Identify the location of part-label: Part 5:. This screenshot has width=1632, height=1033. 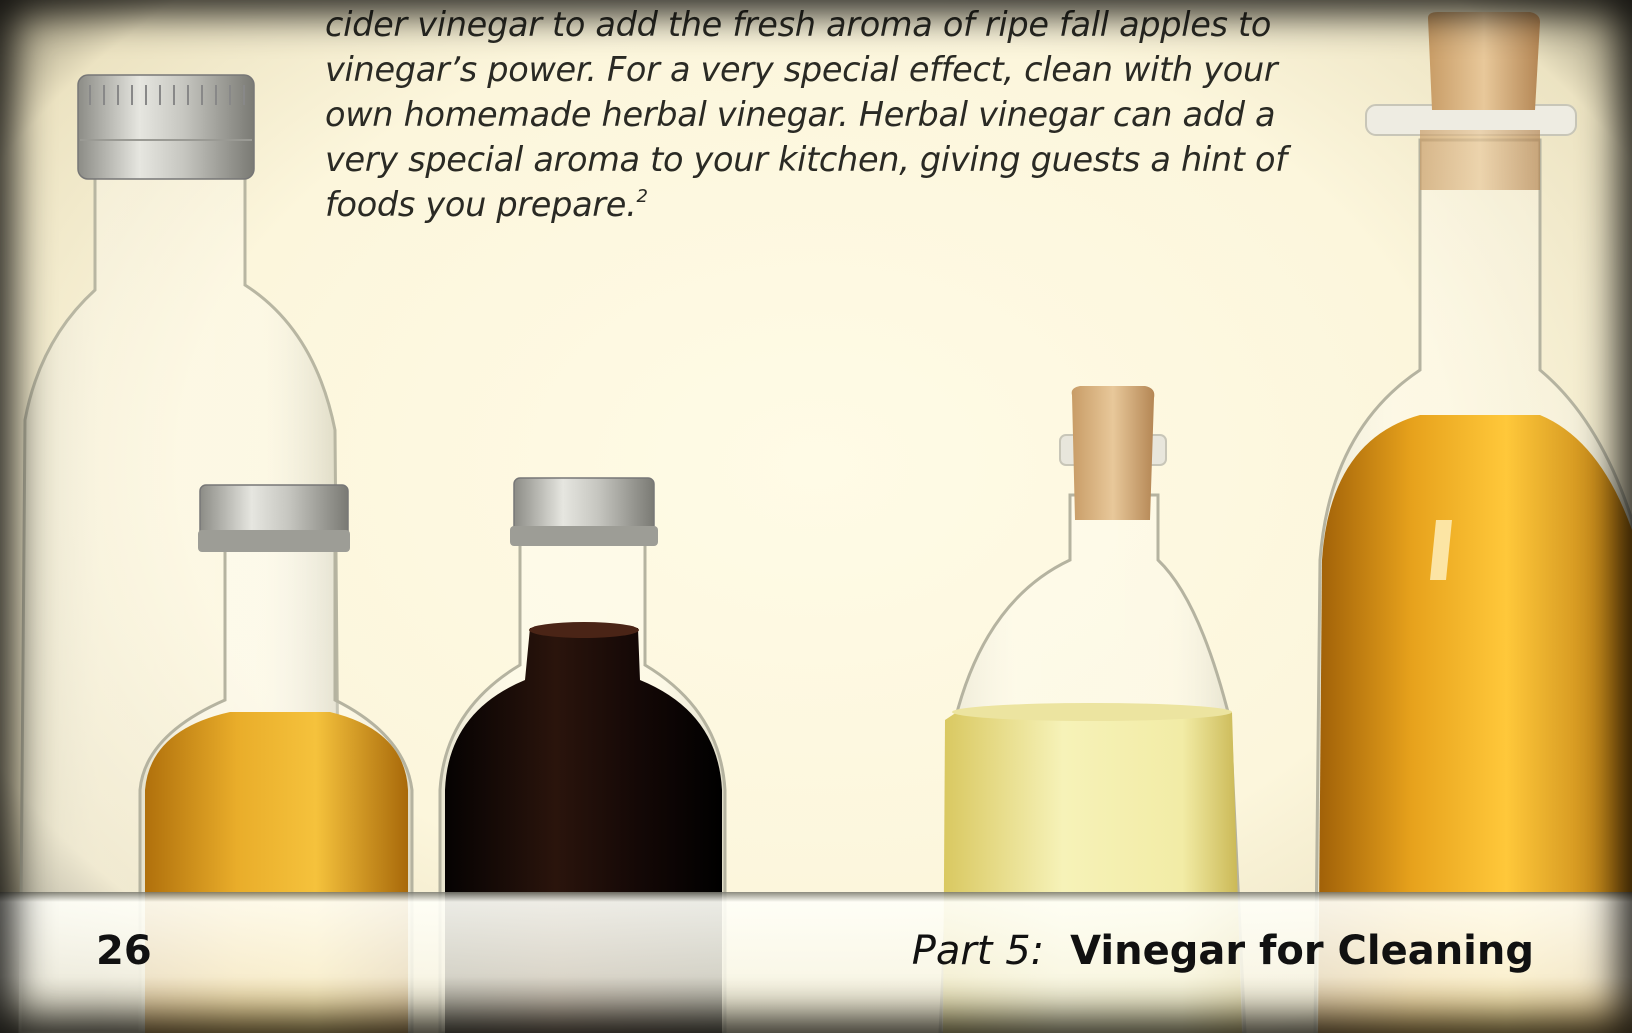
(978, 951).